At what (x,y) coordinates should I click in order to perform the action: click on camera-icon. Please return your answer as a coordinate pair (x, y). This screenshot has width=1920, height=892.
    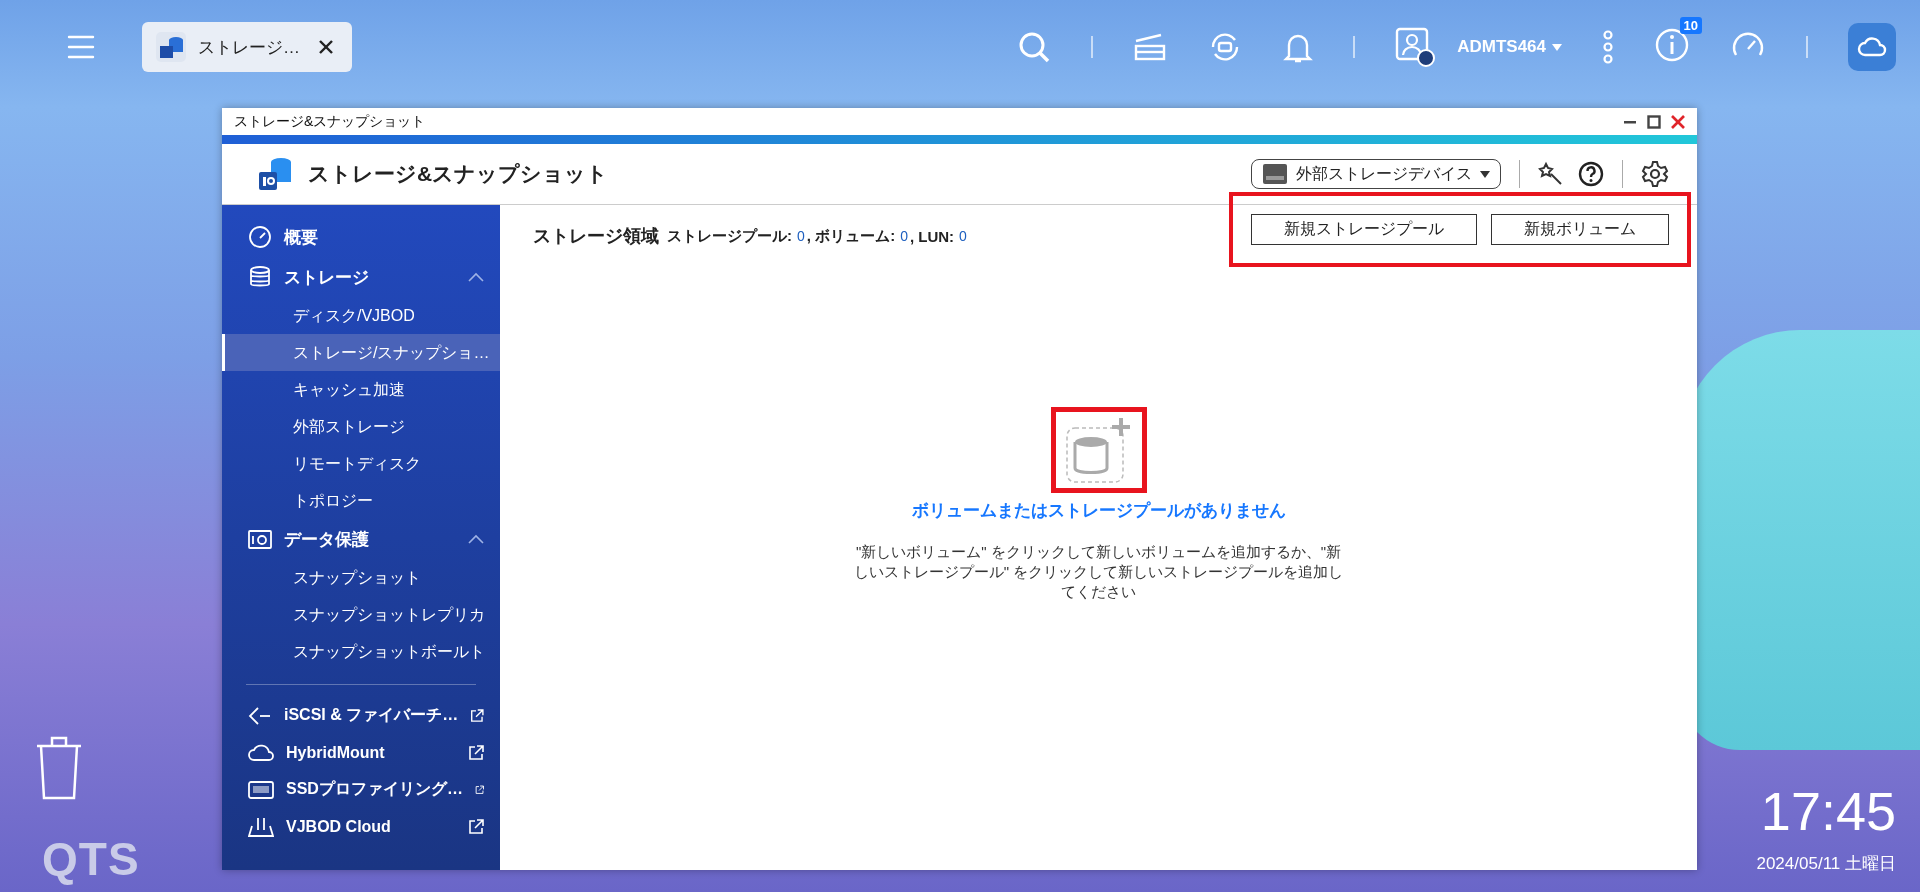
    Looking at the image, I should click on (260, 539).